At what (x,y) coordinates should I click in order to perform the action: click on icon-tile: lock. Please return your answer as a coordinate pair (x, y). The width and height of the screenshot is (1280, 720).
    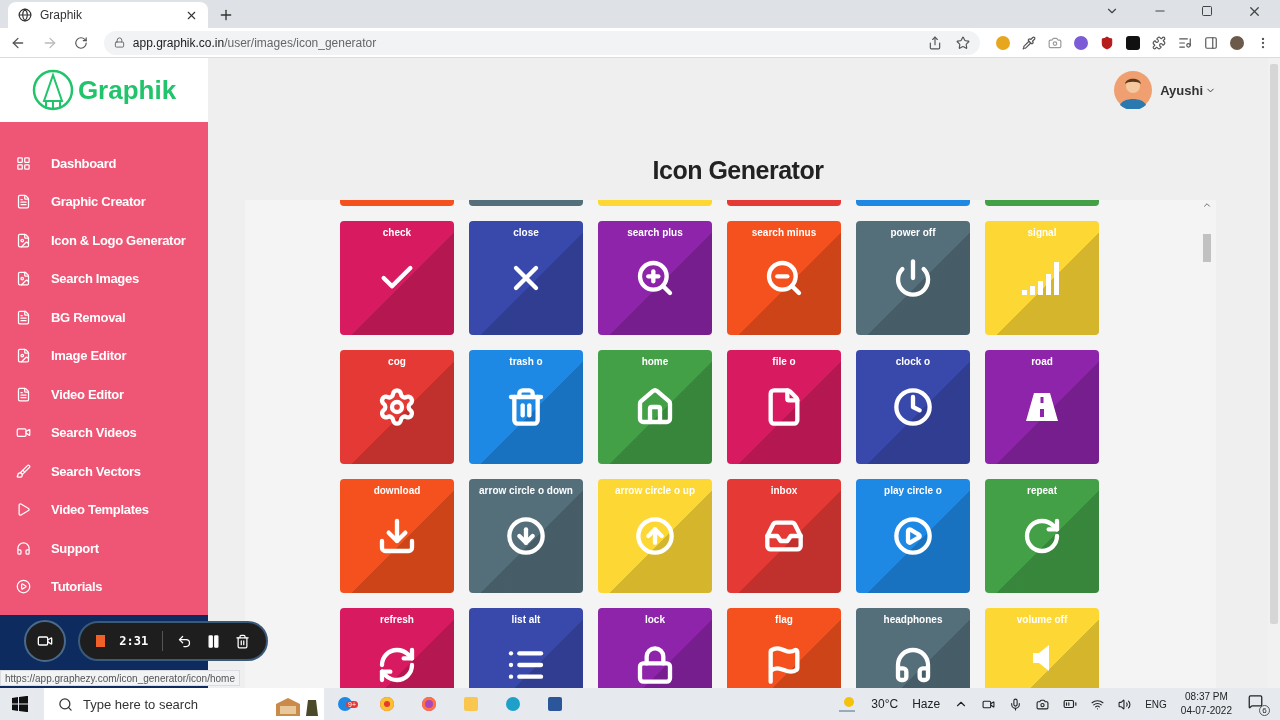
    Looking at the image, I should click on (655, 648).